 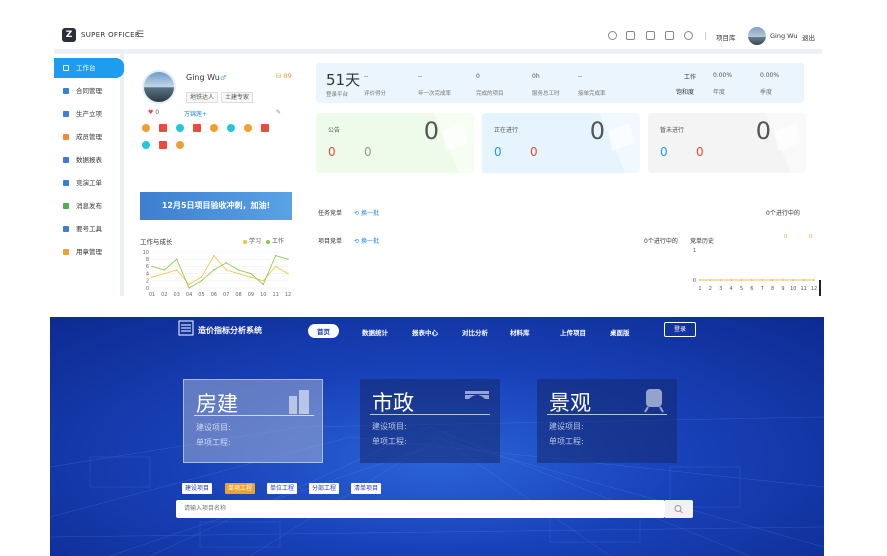 What do you see at coordinates (253, 421) in the screenshot?
I see `category-card: 房建 建设项目: 单项工程:` at bounding box center [253, 421].